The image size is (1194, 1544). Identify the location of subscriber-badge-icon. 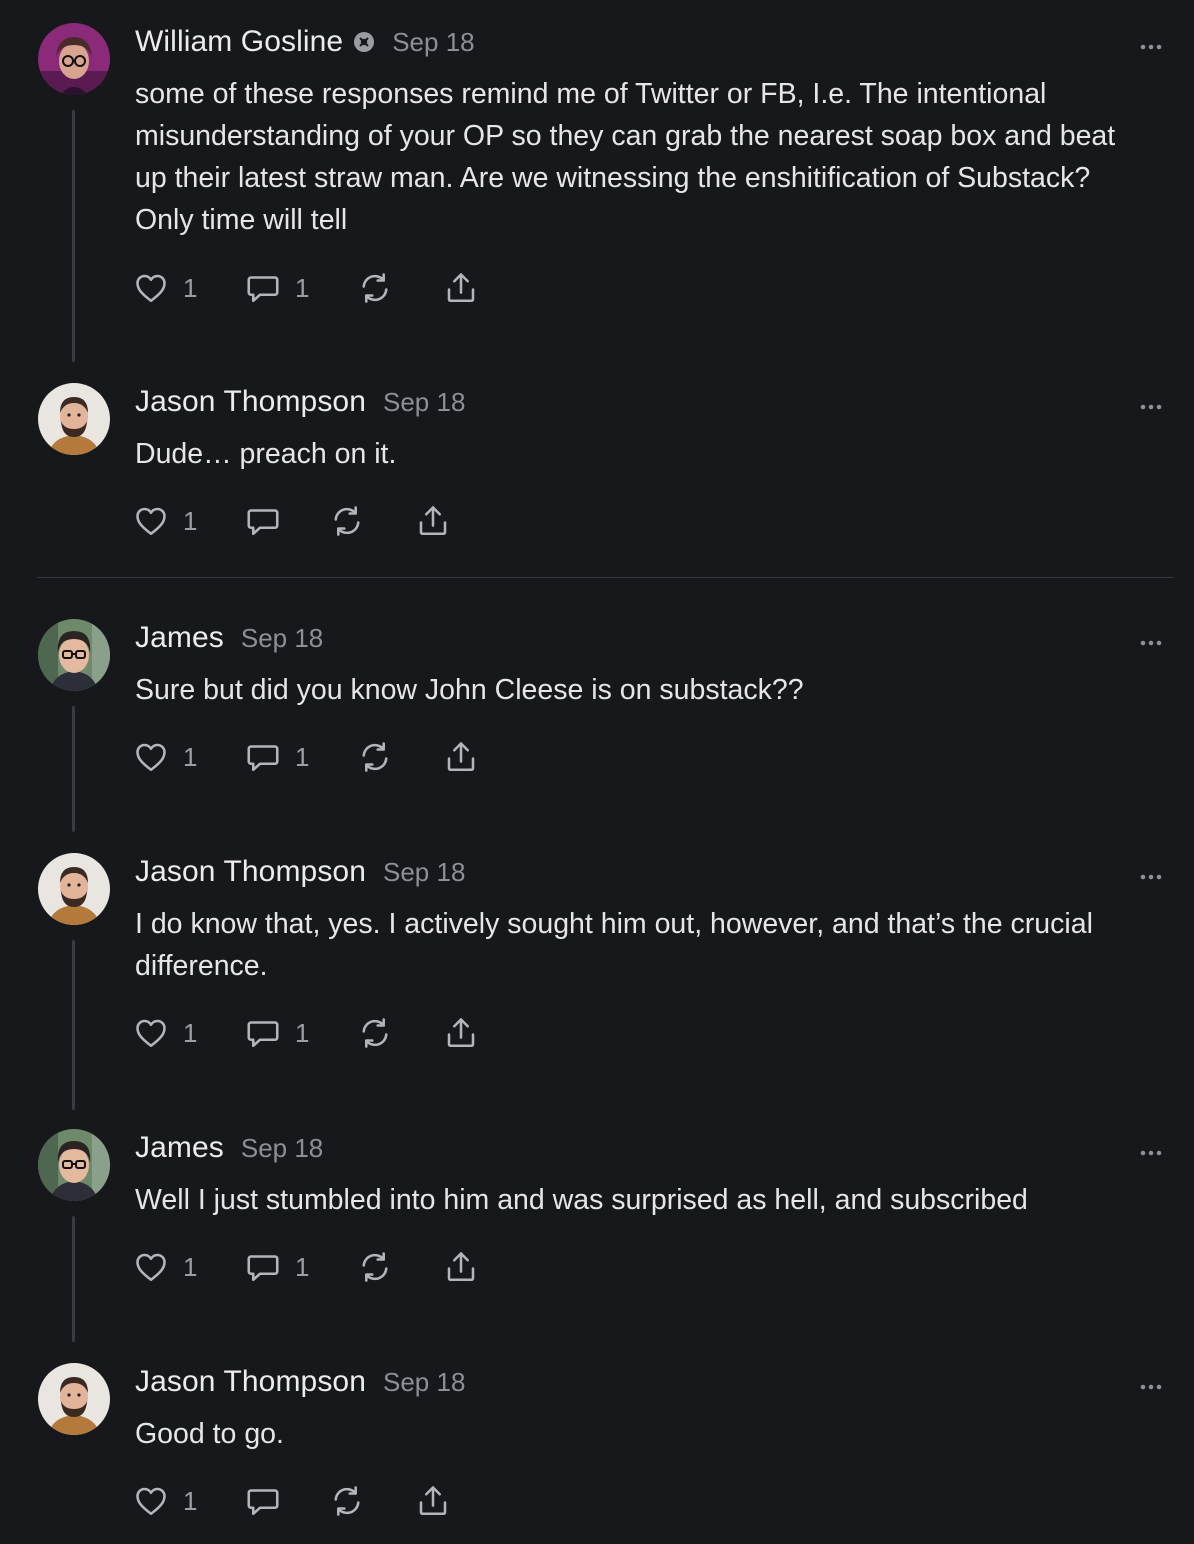
(364, 42).